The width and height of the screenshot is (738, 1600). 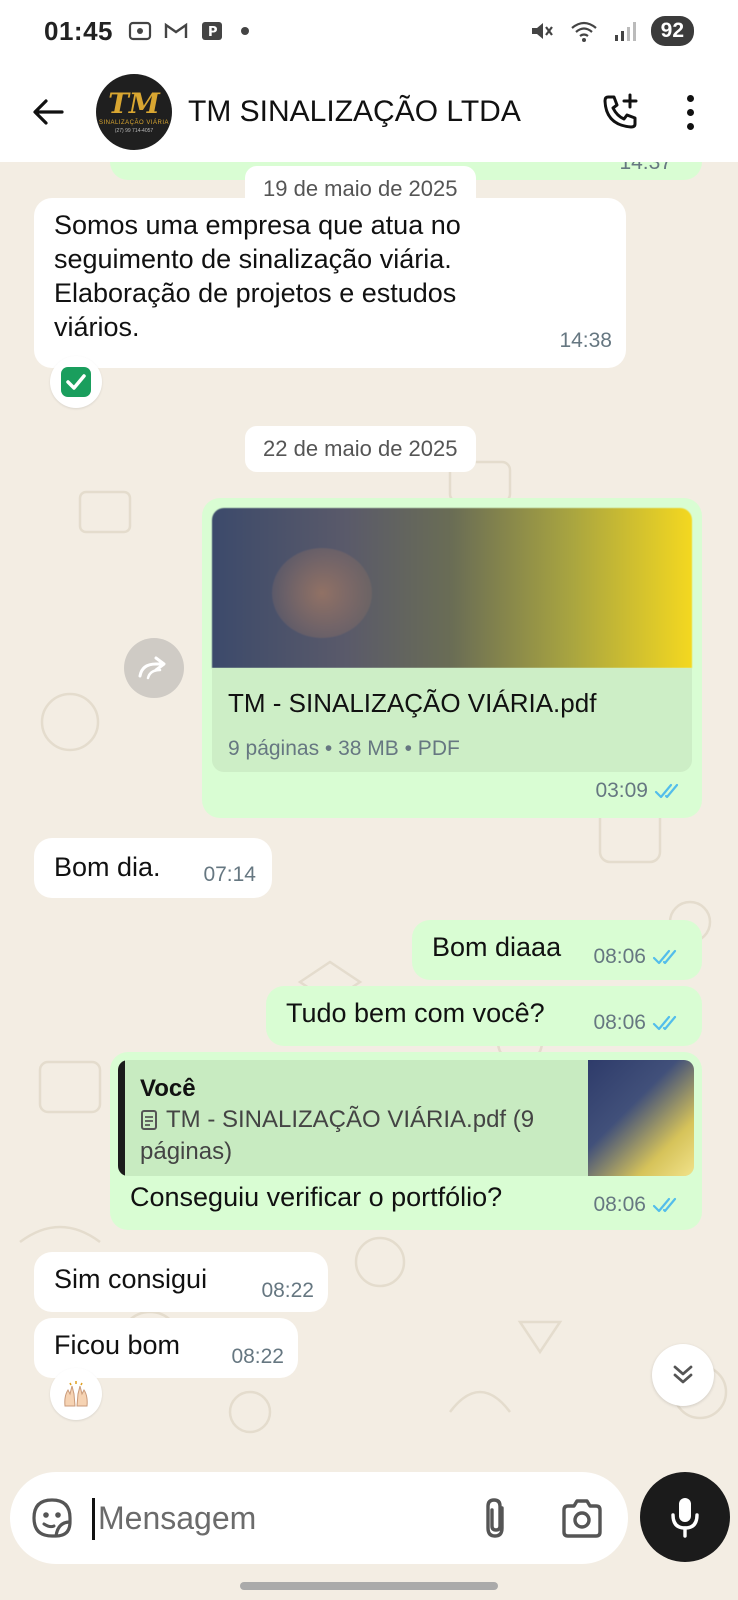 What do you see at coordinates (245, 31) in the screenshot?
I see `more-notifications-dot` at bounding box center [245, 31].